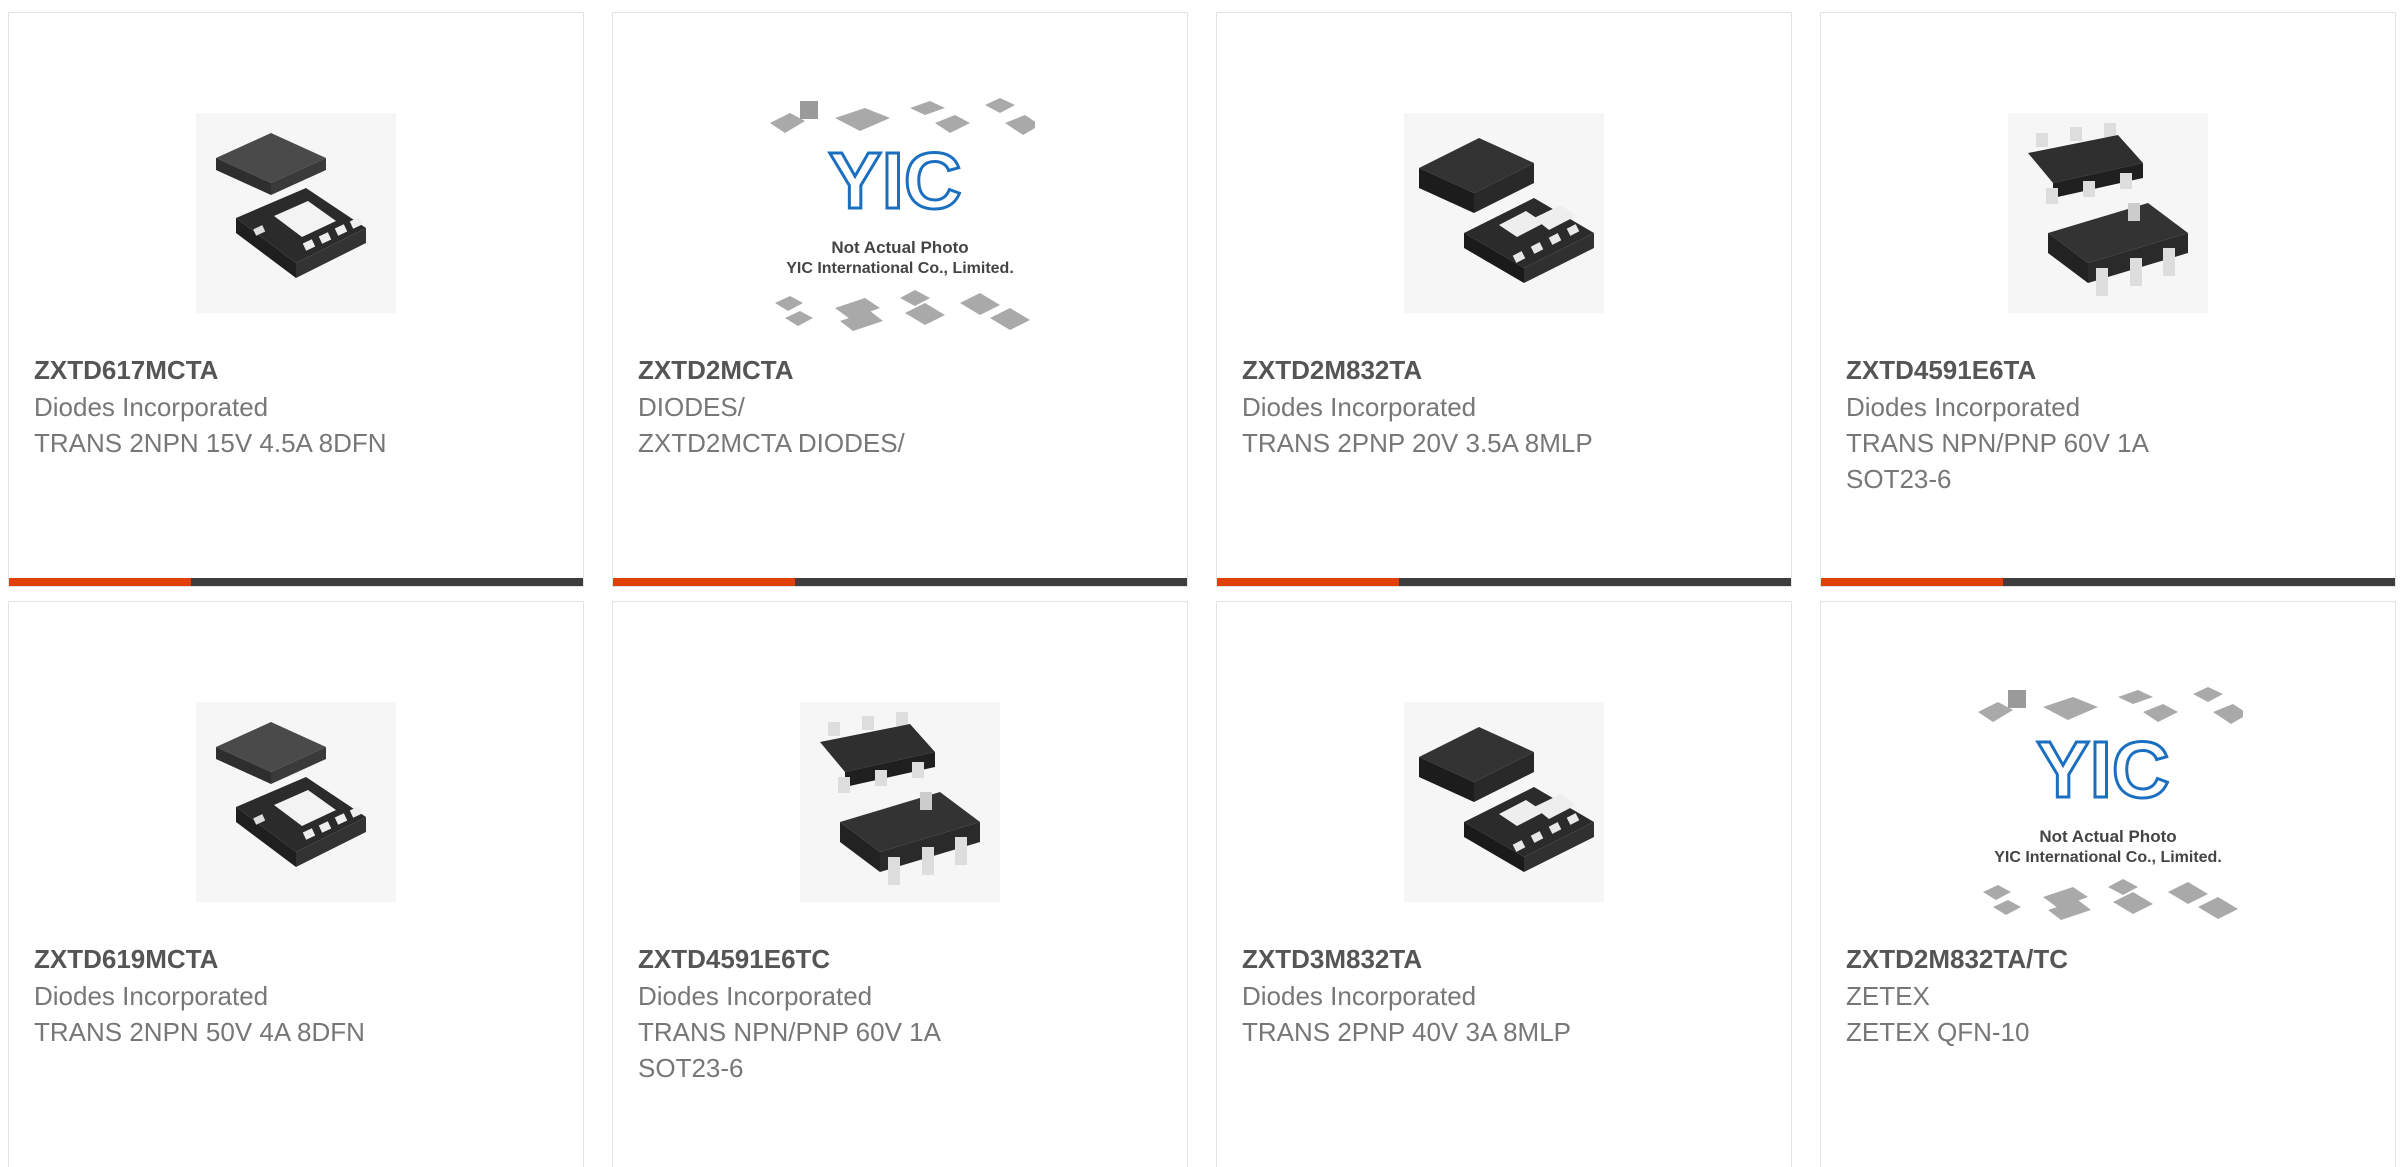 The width and height of the screenshot is (2400, 1167). Describe the element at coordinates (1506, 959) in the screenshot. I see `part-number: ZXTD3M832TA` at that location.